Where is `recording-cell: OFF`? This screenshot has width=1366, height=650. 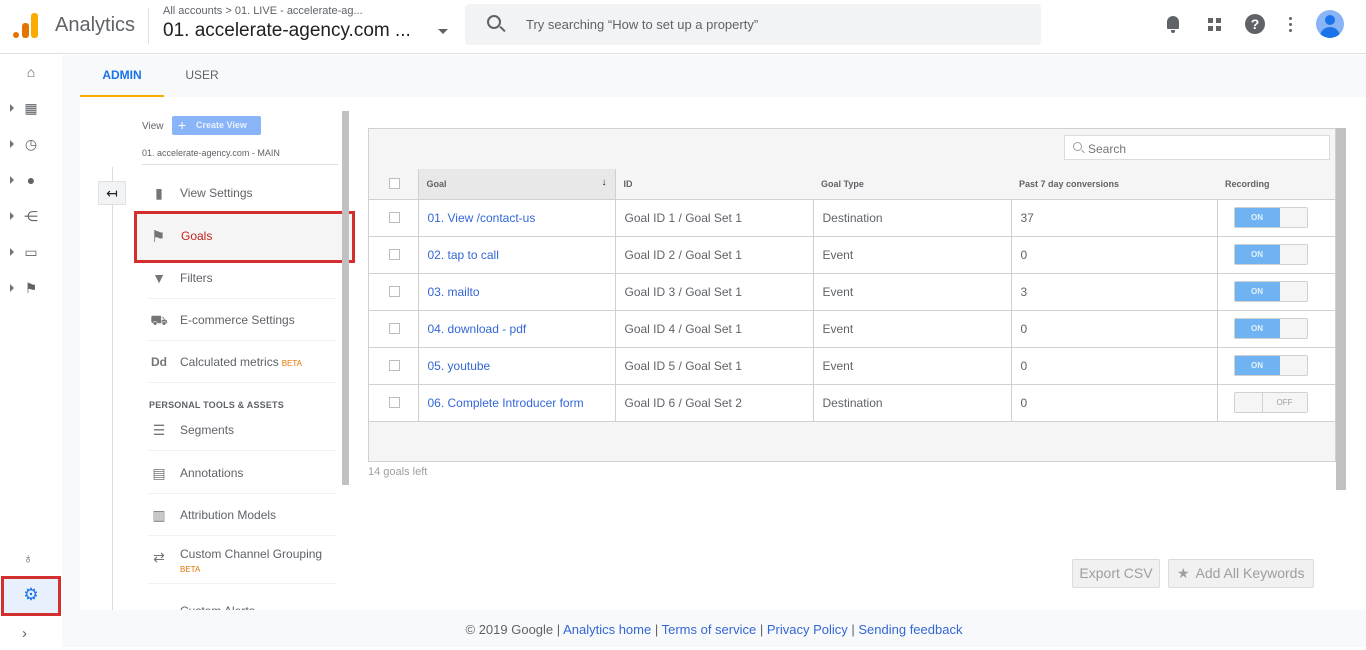 recording-cell: OFF is located at coordinates (1276, 403).